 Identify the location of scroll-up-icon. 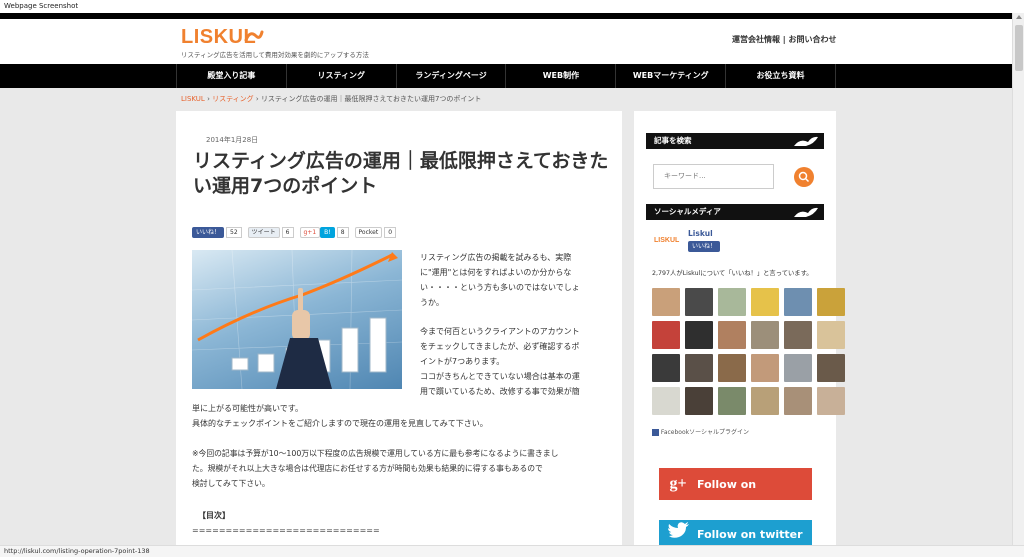
(1019, 17).